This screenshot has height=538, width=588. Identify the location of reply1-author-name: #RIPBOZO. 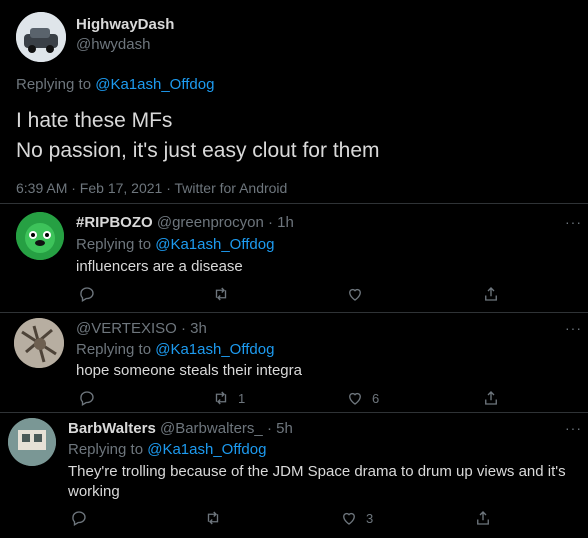
(114, 222).